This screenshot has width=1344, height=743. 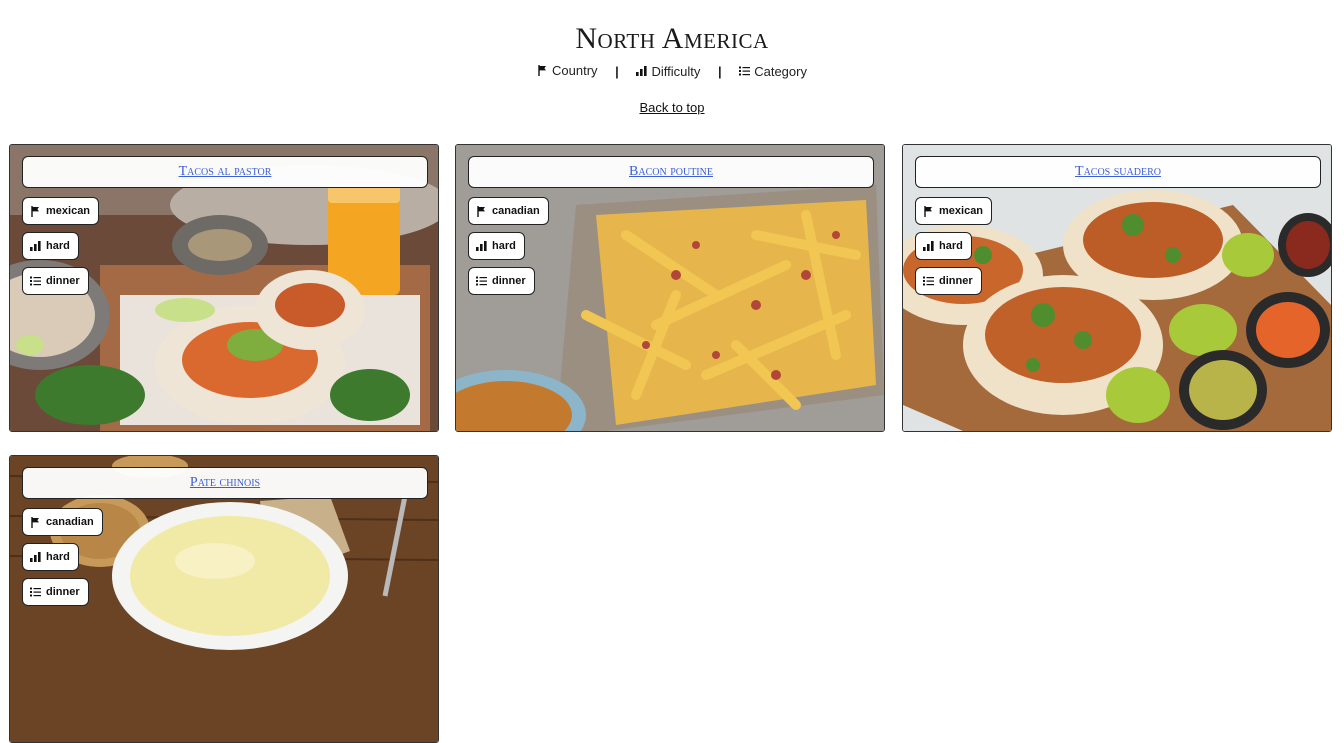 I want to click on recipe-title-box: Bacon poutine, so click(x=671, y=172).